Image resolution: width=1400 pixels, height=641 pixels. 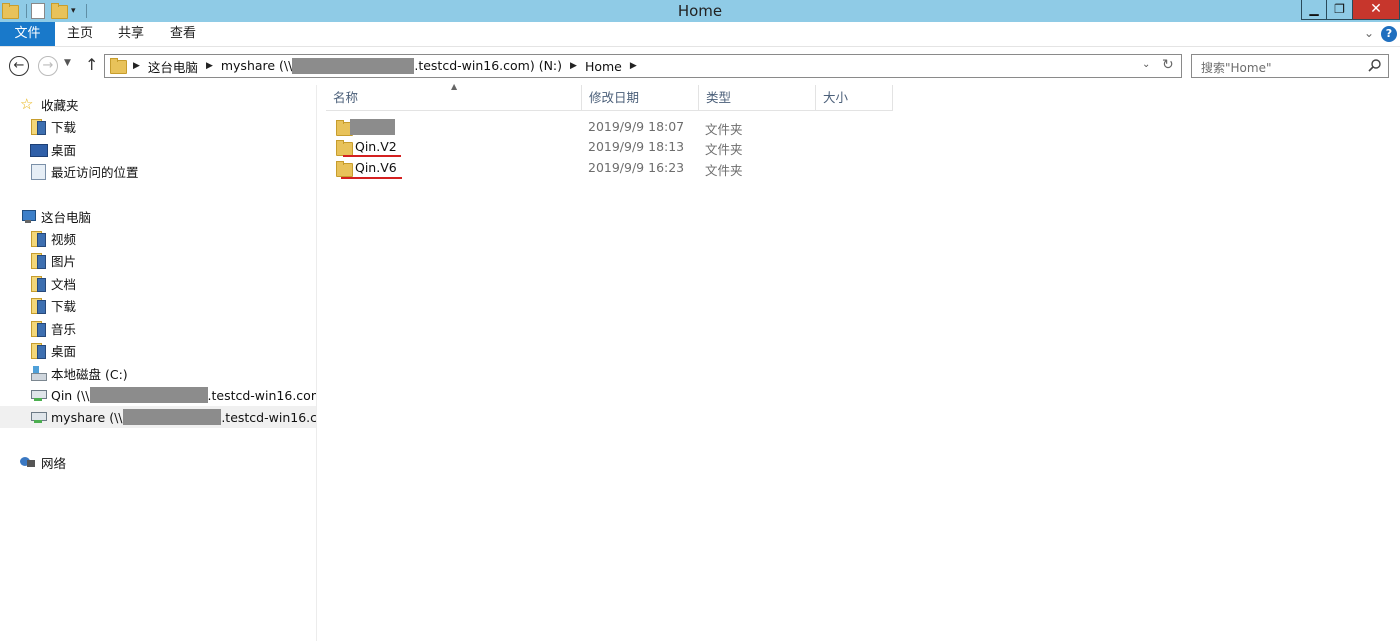 What do you see at coordinates (636, 167) in the screenshot?
I see `file-date: 2019/9/9 16:23` at bounding box center [636, 167].